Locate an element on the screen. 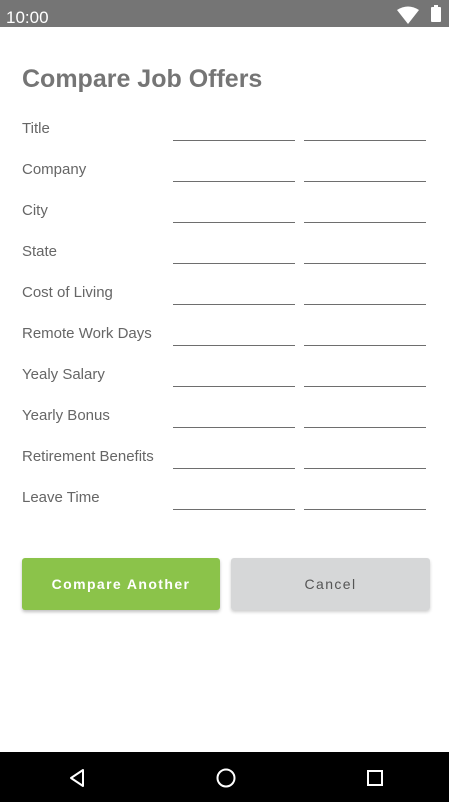 Image resolution: width=449 pixels, height=802 pixels. form-row-retirement-benefits: Retirement Benefits is located at coordinates (224, 458).